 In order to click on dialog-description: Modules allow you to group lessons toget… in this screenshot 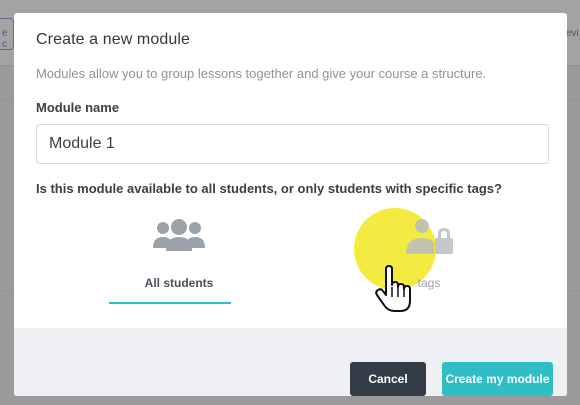, I will do `click(261, 73)`.